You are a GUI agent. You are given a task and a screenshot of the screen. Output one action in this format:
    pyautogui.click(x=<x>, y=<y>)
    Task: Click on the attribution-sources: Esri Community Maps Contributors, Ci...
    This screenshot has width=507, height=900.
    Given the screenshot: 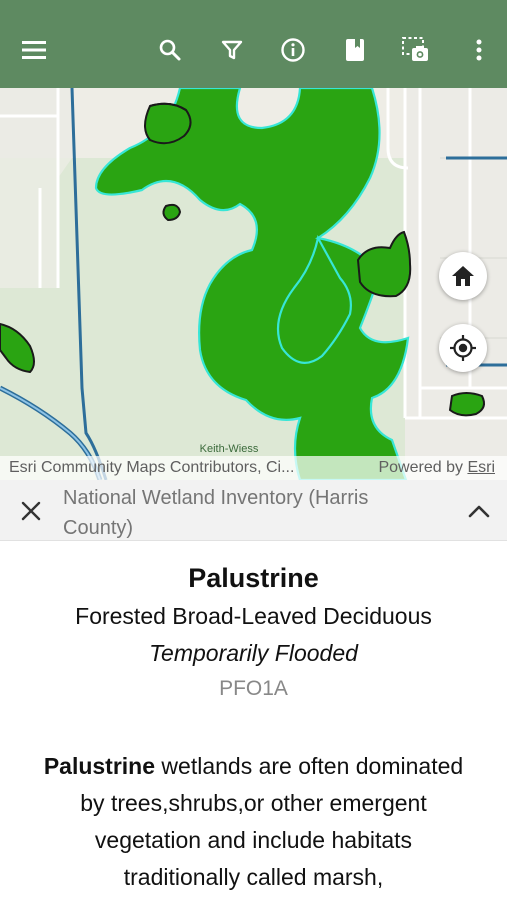 What is the action you would take?
    pyautogui.click(x=151, y=468)
    